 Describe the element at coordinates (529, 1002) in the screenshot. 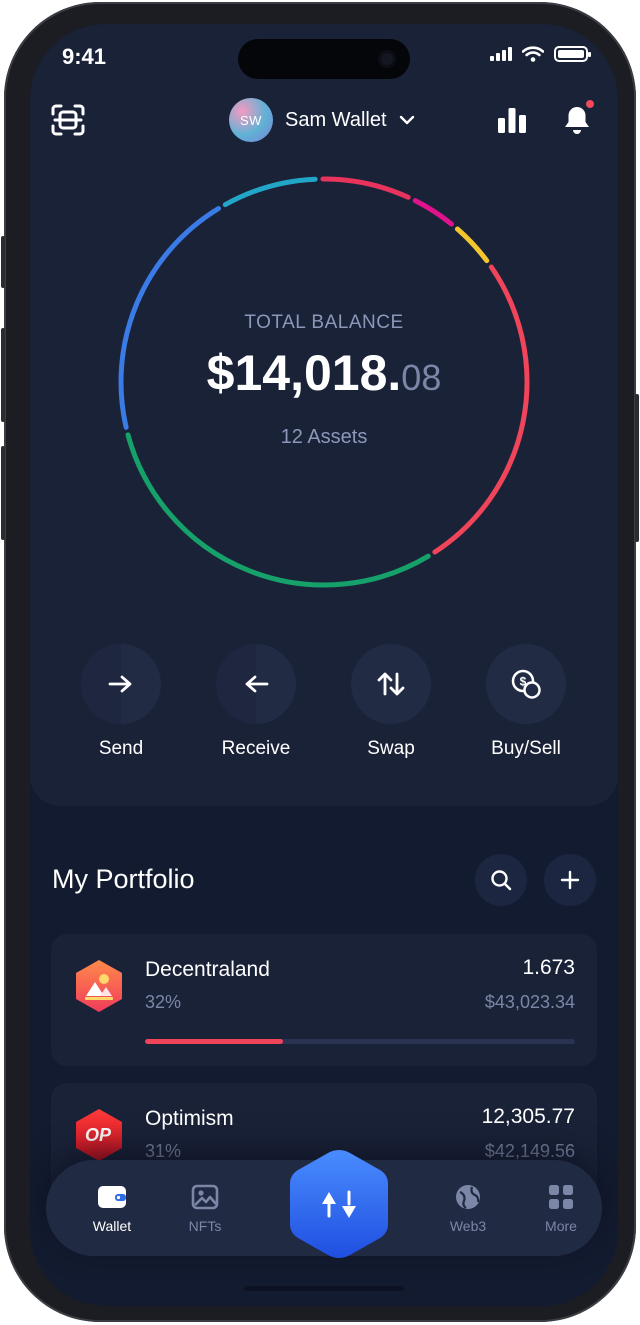

I see `asset-value: $43,023.34` at that location.